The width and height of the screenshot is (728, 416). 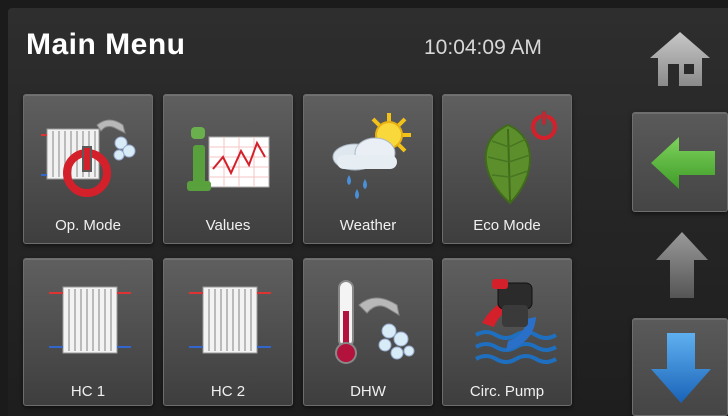 What do you see at coordinates (228, 225) in the screenshot?
I see `tile-label: Values` at bounding box center [228, 225].